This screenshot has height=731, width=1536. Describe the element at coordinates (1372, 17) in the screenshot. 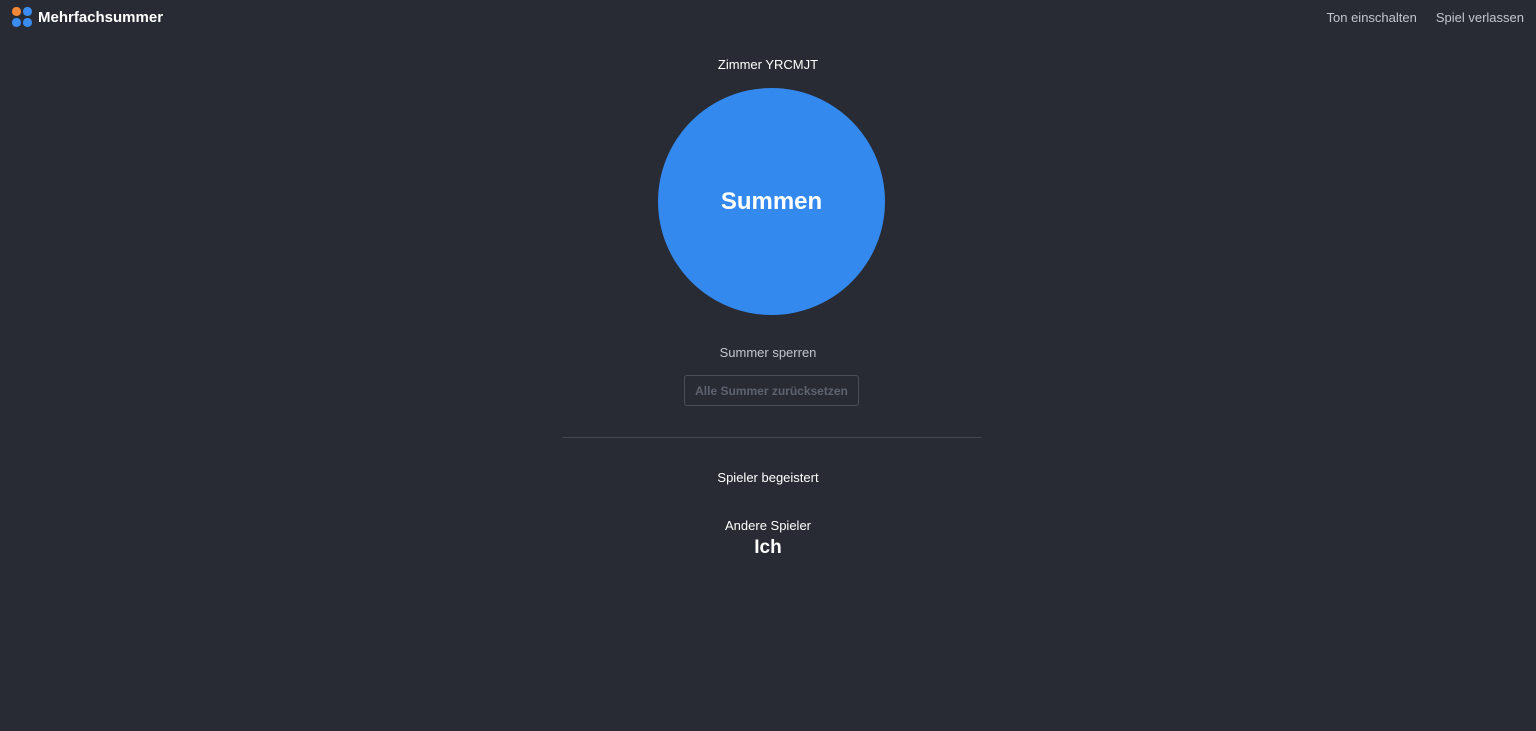

I see `sound-on-link: Ton einschalten` at that location.